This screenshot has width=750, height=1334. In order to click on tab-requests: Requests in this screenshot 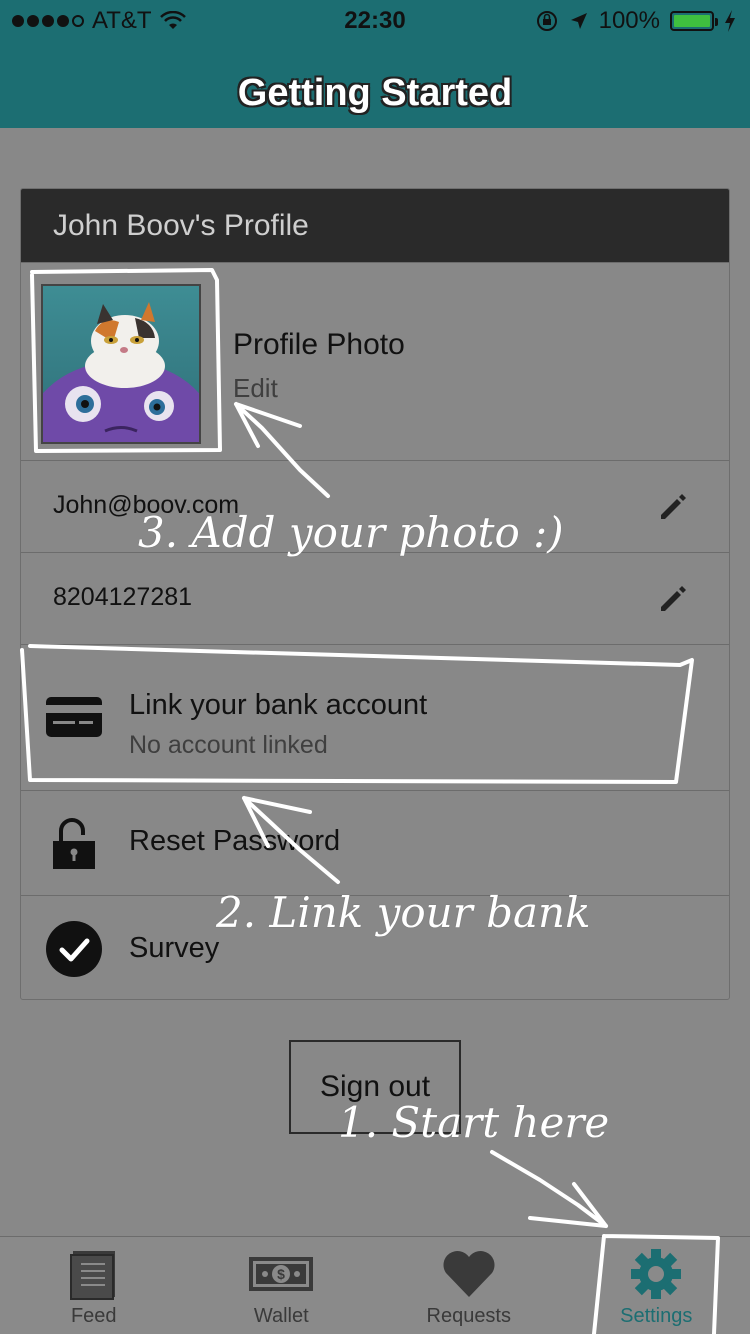, I will do `click(469, 1285)`.